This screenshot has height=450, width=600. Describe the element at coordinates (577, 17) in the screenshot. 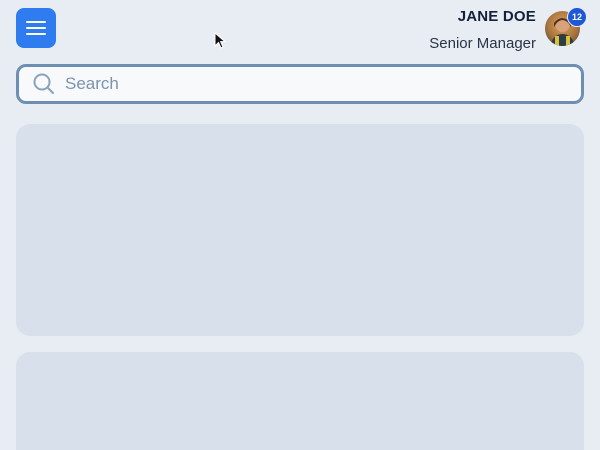

I see `notification-badge: 12` at that location.